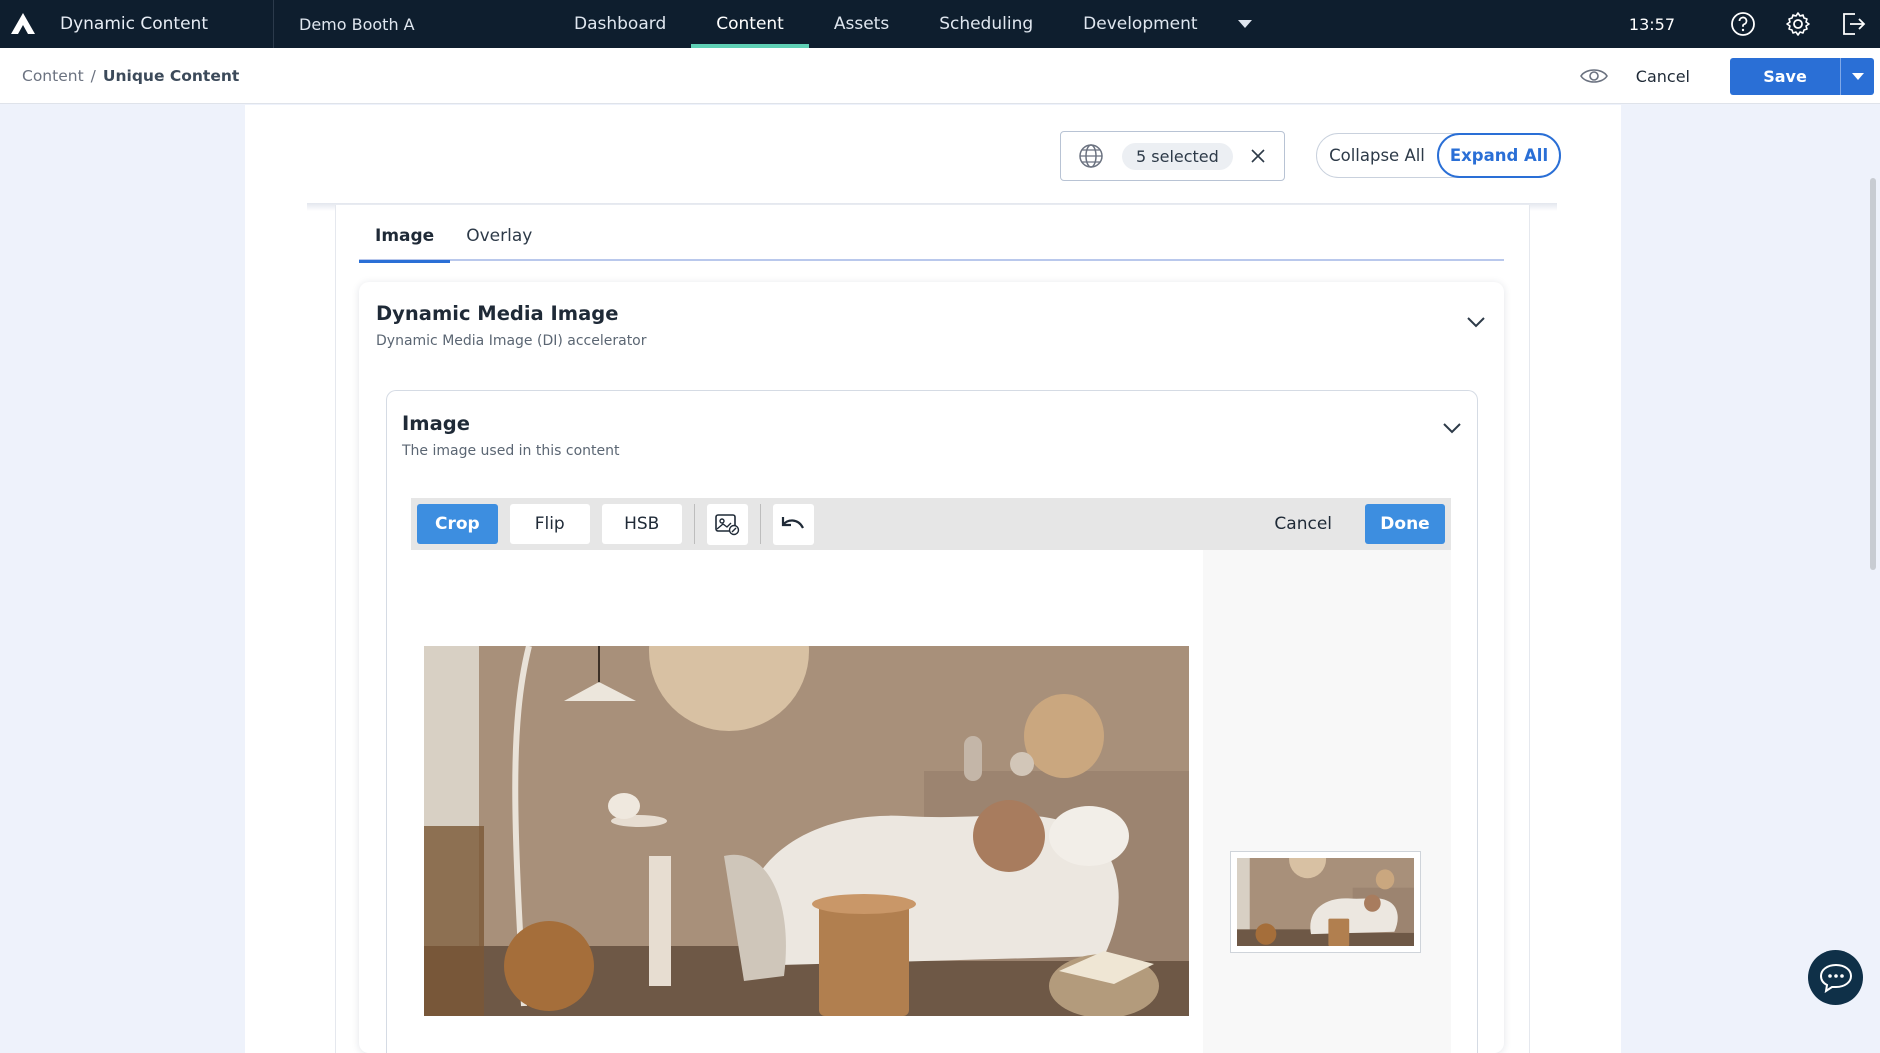 The height and width of the screenshot is (1053, 1880). What do you see at coordinates (1140, 24) in the screenshot?
I see `nav-development: Development` at bounding box center [1140, 24].